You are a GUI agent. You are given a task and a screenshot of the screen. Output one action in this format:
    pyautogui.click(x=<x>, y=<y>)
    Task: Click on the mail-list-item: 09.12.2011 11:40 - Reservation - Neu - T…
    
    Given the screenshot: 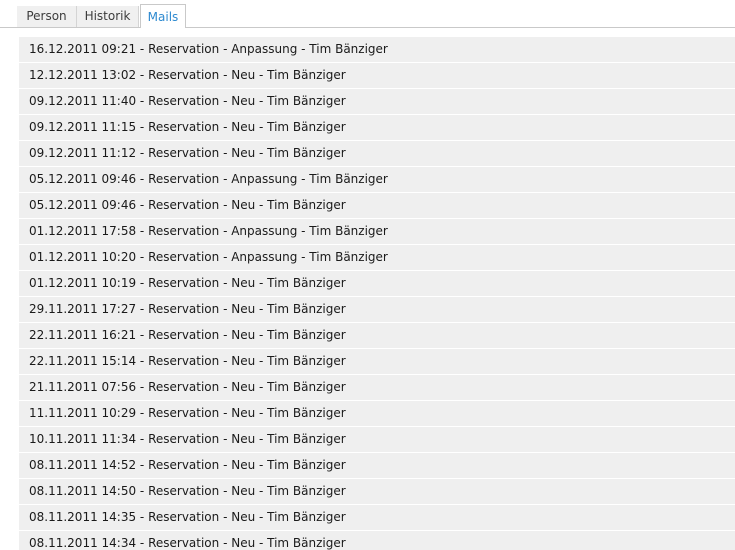 What is the action you would take?
    pyautogui.click(x=377, y=101)
    